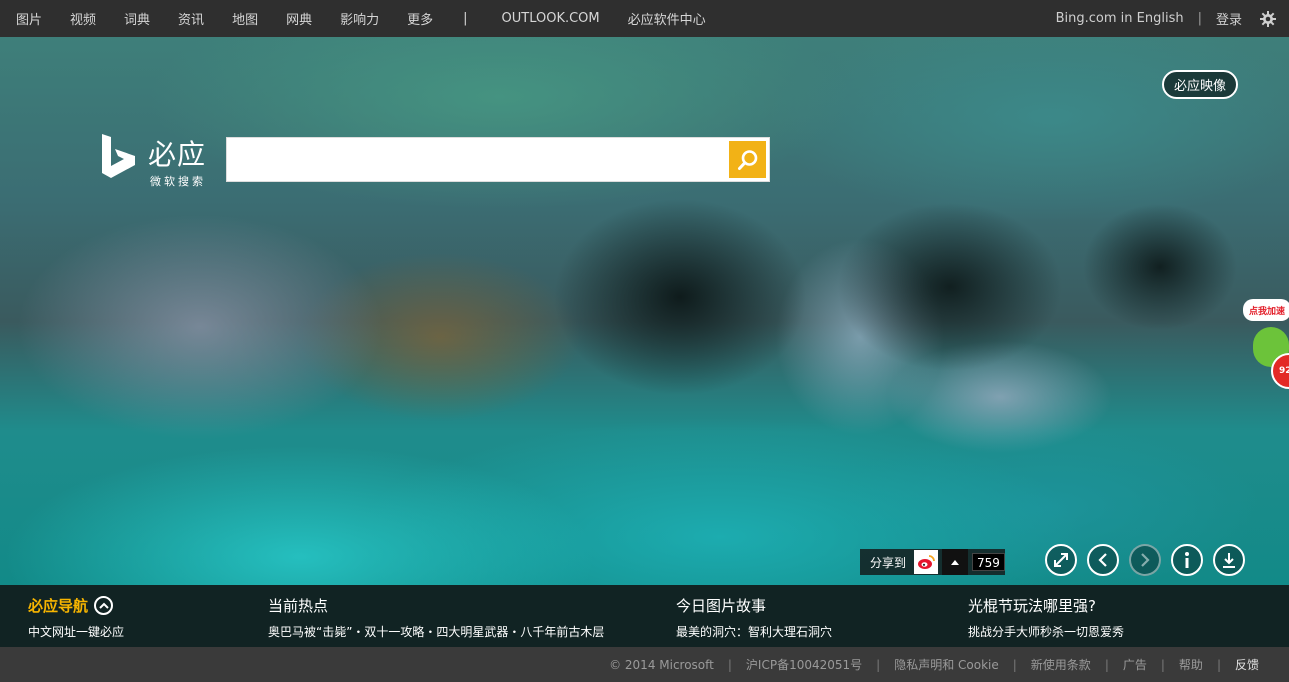 Image resolution: width=1289 pixels, height=682 pixels. I want to click on nav-influence: 影响力, so click(359, 18).